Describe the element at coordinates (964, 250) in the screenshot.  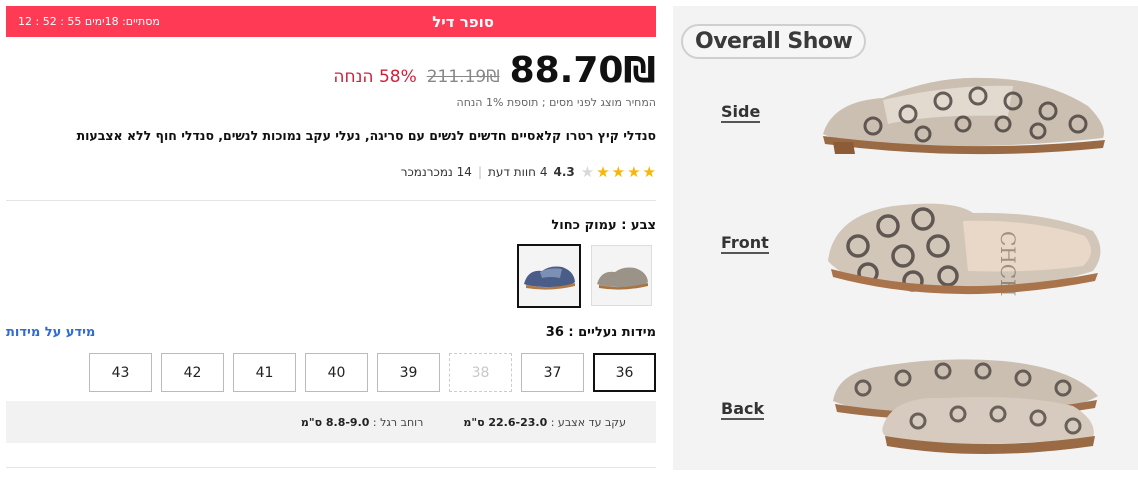
I see `shoe-front-view: CHCH` at that location.